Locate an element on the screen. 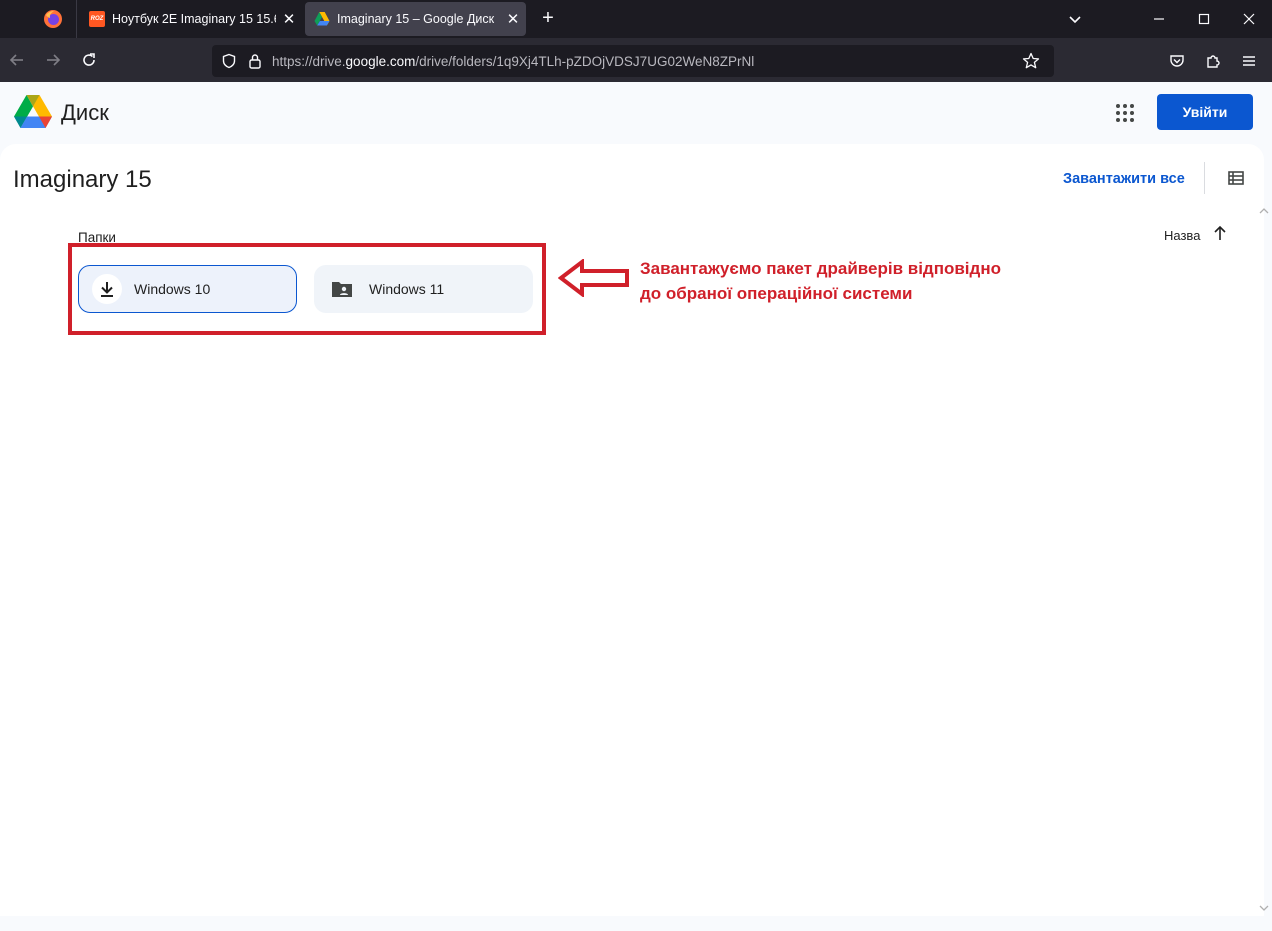 Image resolution: width=1272 pixels, height=931 pixels. list-all-tabs-chevron-icon is located at coordinates (1075, 19).